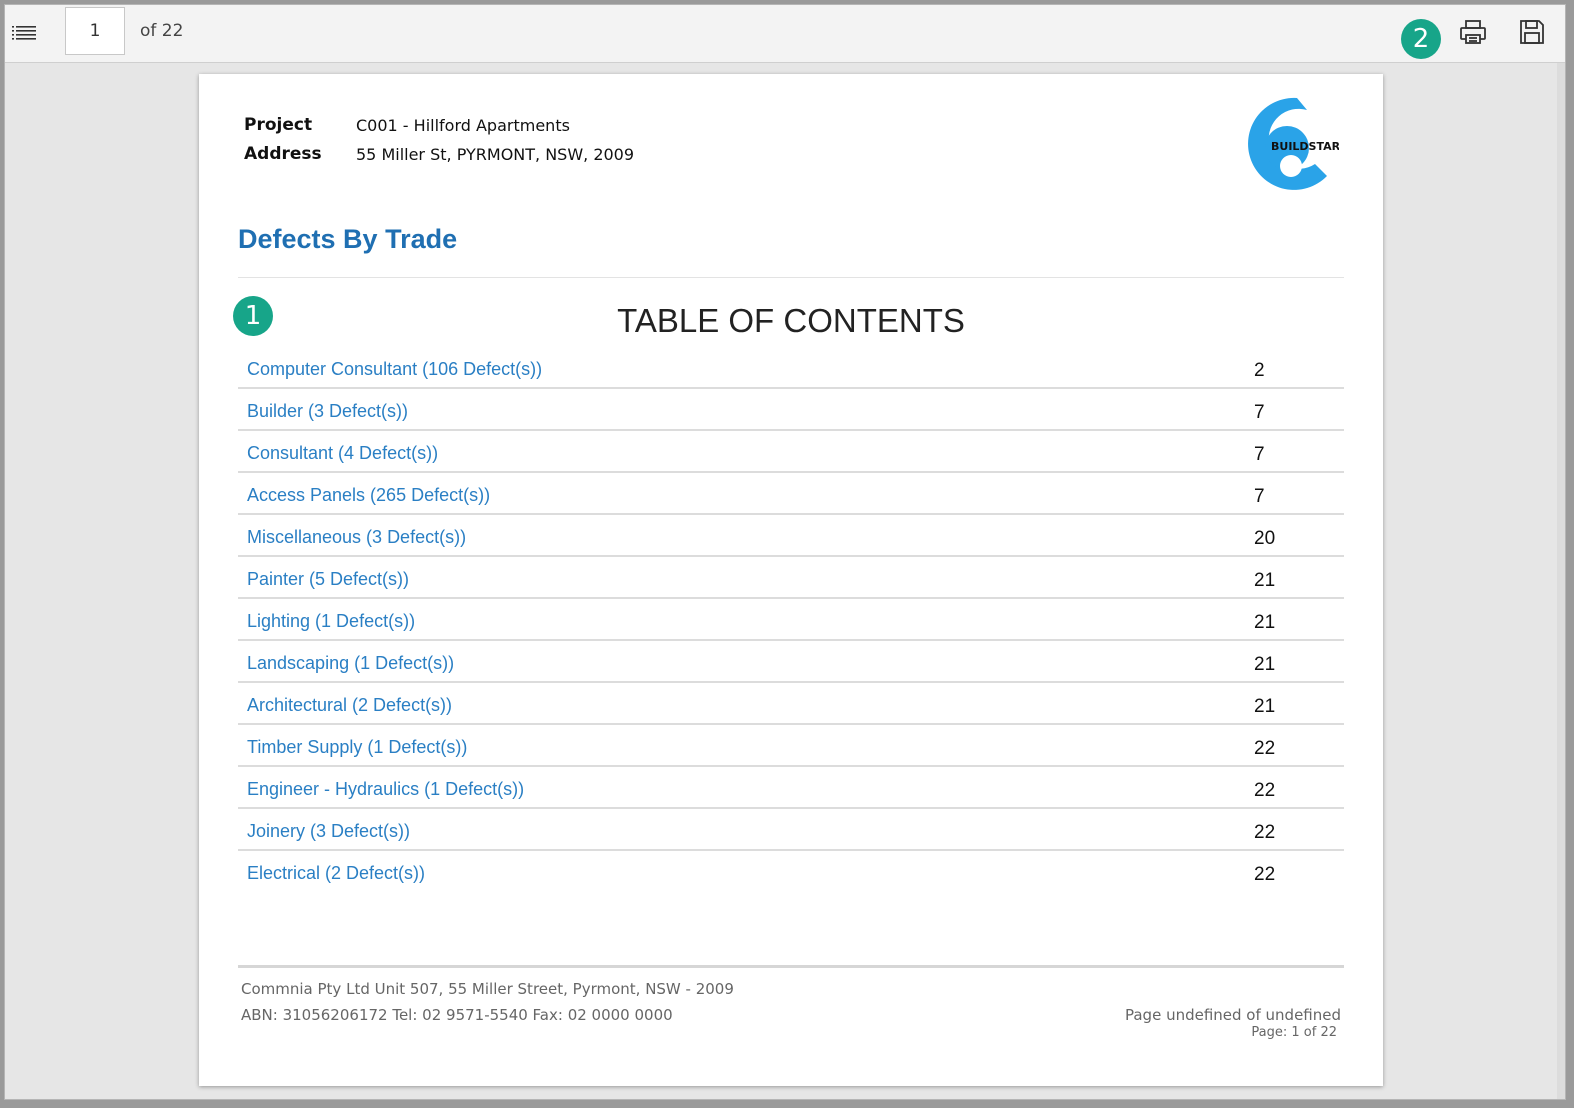 This screenshot has width=1574, height=1108. What do you see at coordinates (791, 320) in the screenshot?
I see `toc-heading: TABLE OF CONTENTS` at bounding box center [791, 320].